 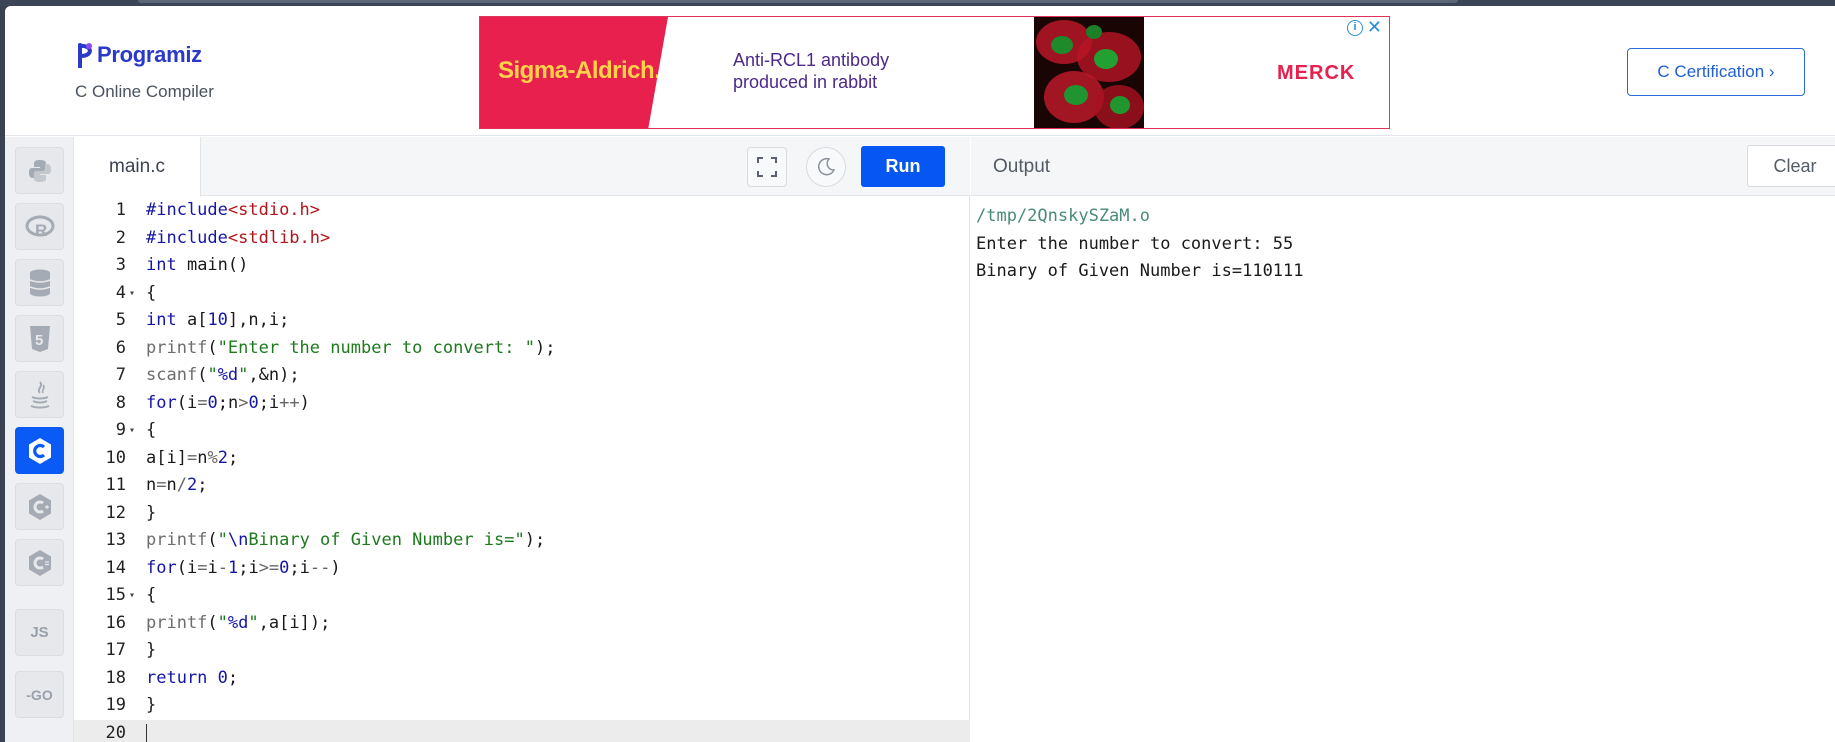 What do you see at coordinates (238, 237) in the screenshot?
I see `code-text: #include<stdlib.h>` at bounding box center [238, 237].